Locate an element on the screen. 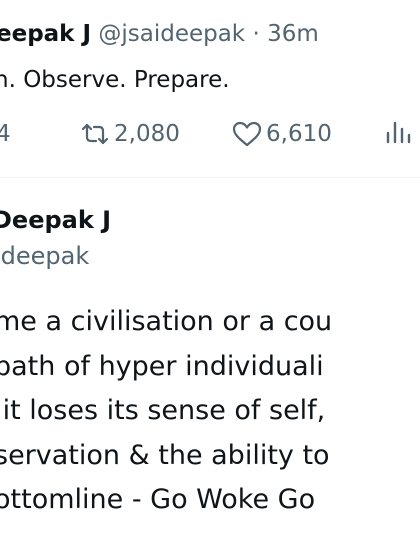 This screenshot has height=560, width=420. heart-icon is located at coordinates (247, 134).